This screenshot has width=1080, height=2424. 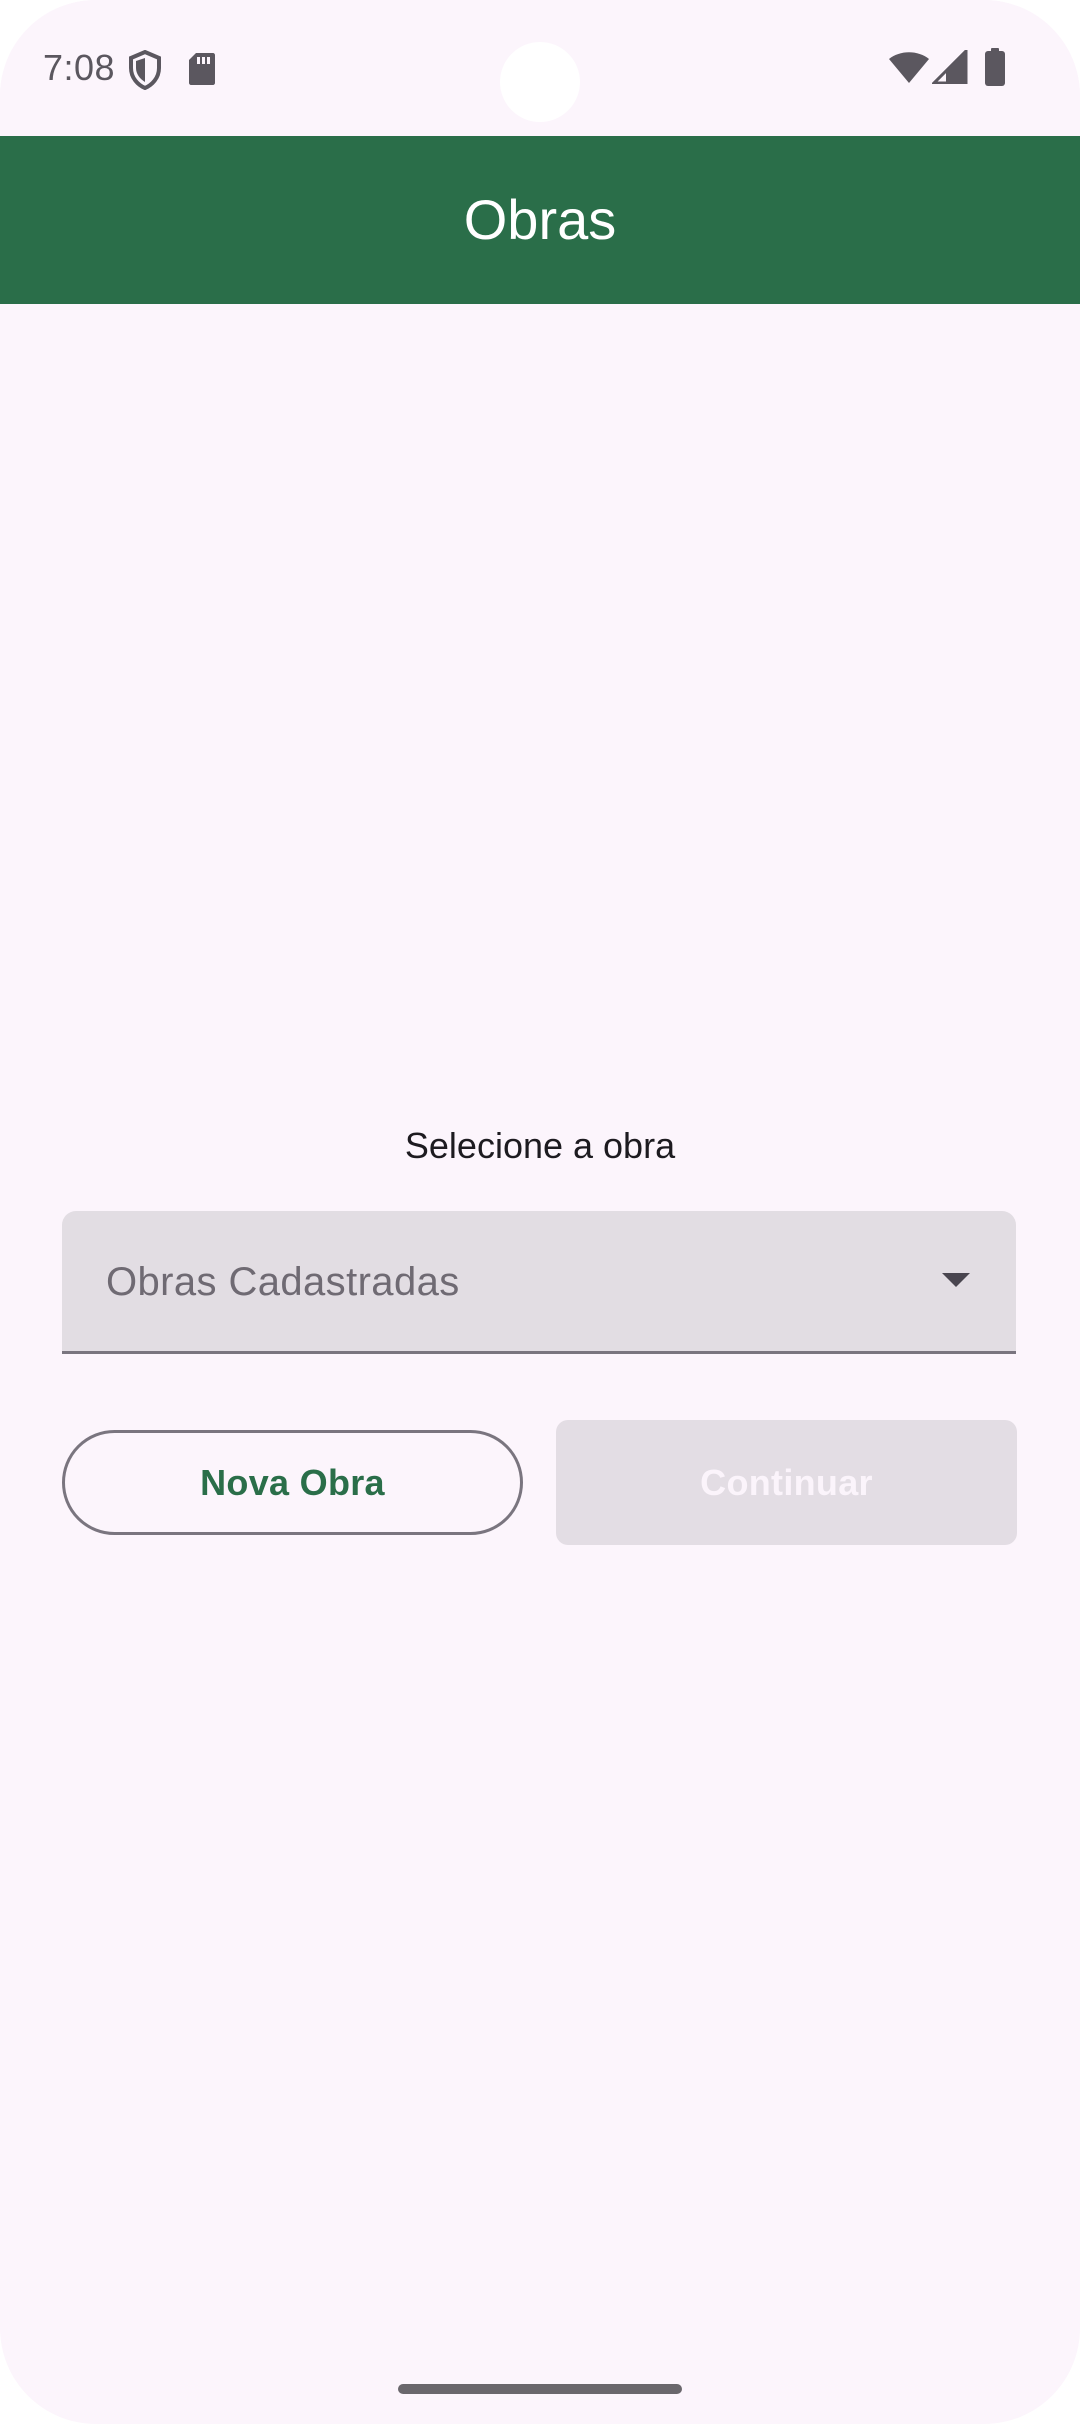 I want to click on continue-button: Continuar, so click(x=786, y=1482).